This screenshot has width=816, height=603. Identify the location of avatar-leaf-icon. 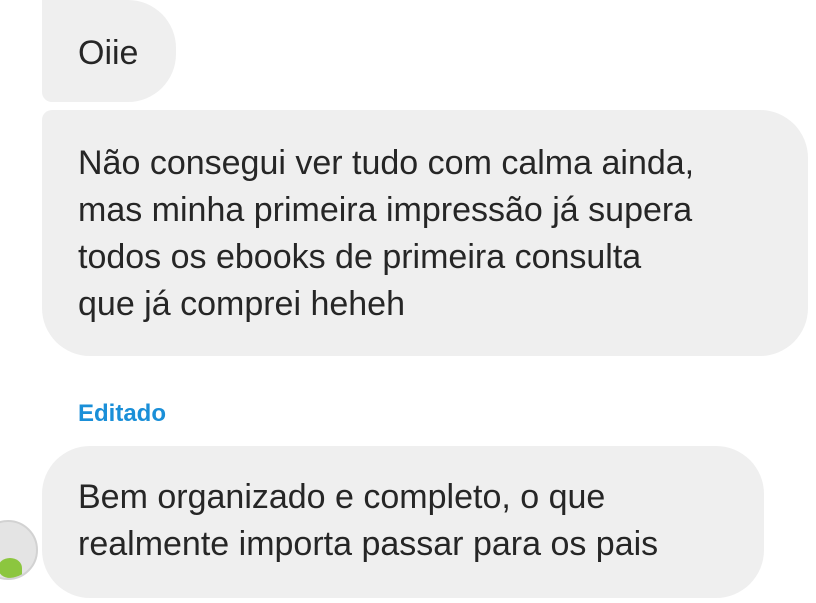
(11, 568).